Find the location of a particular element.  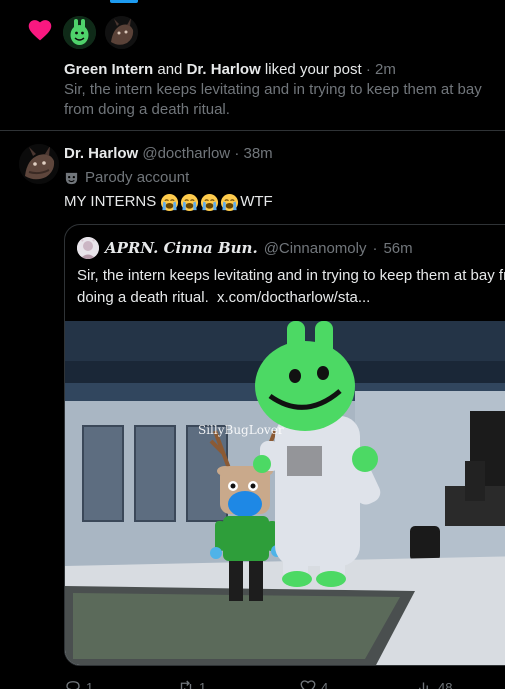

green-intern-avatar is located at coordinates (79, 32).